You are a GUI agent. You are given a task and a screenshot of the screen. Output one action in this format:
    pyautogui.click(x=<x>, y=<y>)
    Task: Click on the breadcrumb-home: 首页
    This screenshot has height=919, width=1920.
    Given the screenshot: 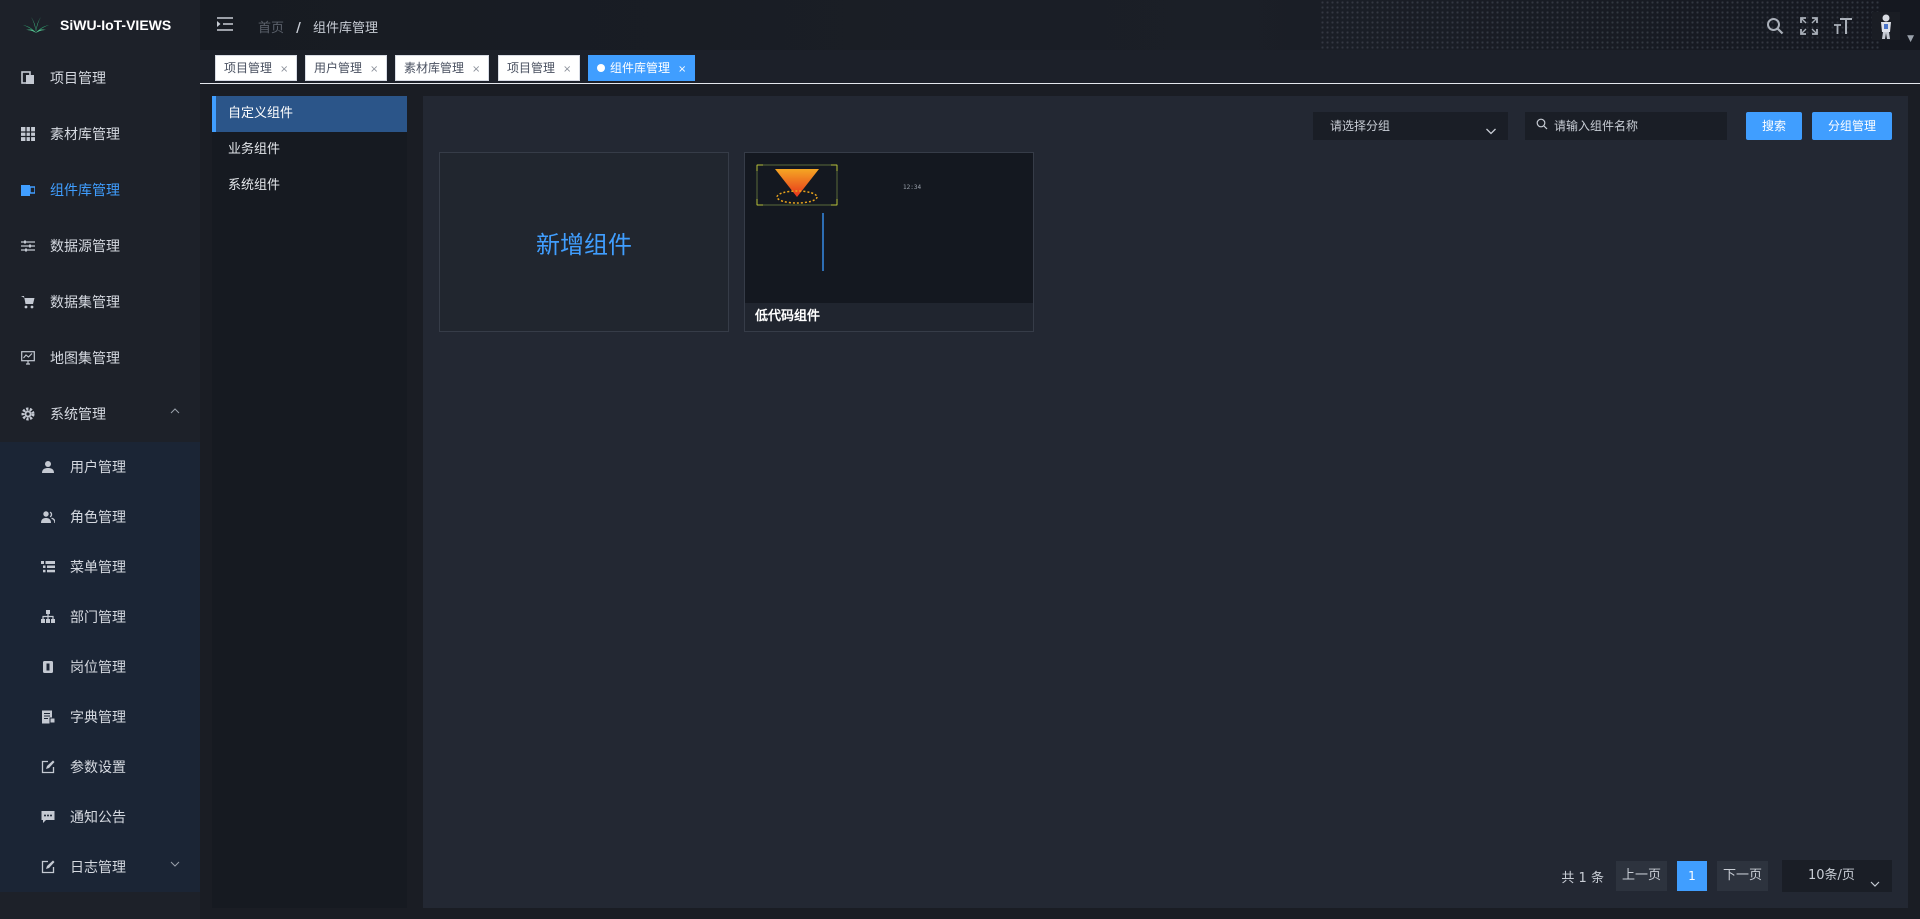 What is the action you would take?
    pyautogui.click(x=271, y=28)
    